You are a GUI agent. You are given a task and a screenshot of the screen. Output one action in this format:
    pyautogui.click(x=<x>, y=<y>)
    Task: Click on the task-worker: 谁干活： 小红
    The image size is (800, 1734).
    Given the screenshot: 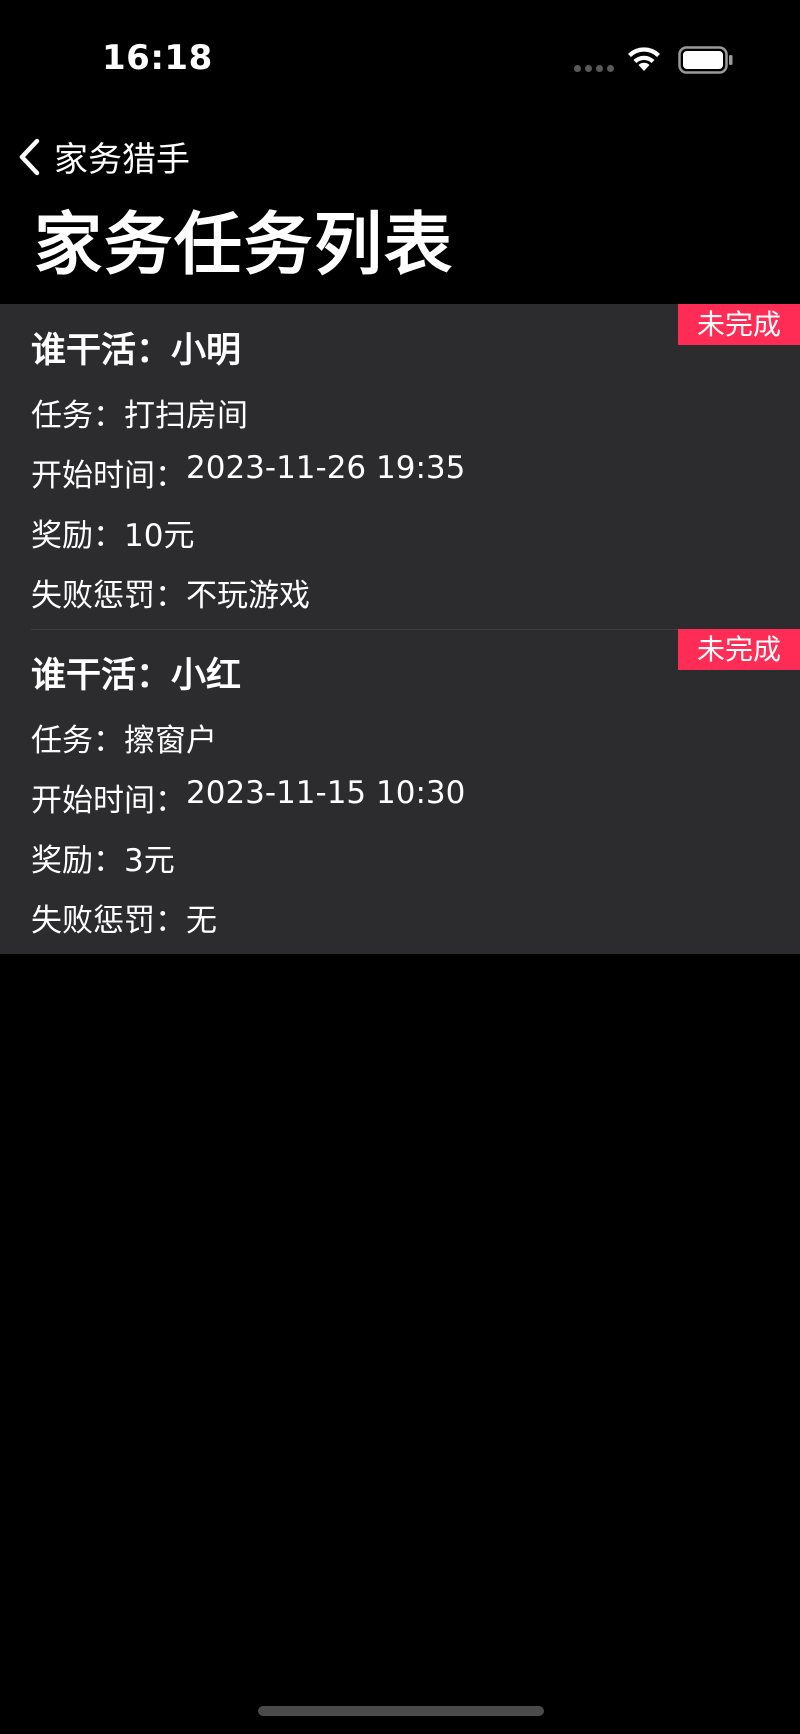 What is the action you would take?
    pyautogui.click(x=136, y=672)
    